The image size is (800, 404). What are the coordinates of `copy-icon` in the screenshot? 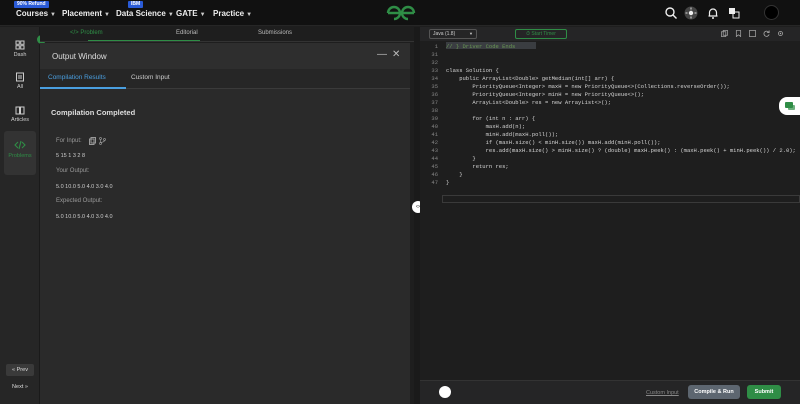 It's located at (92, 141).